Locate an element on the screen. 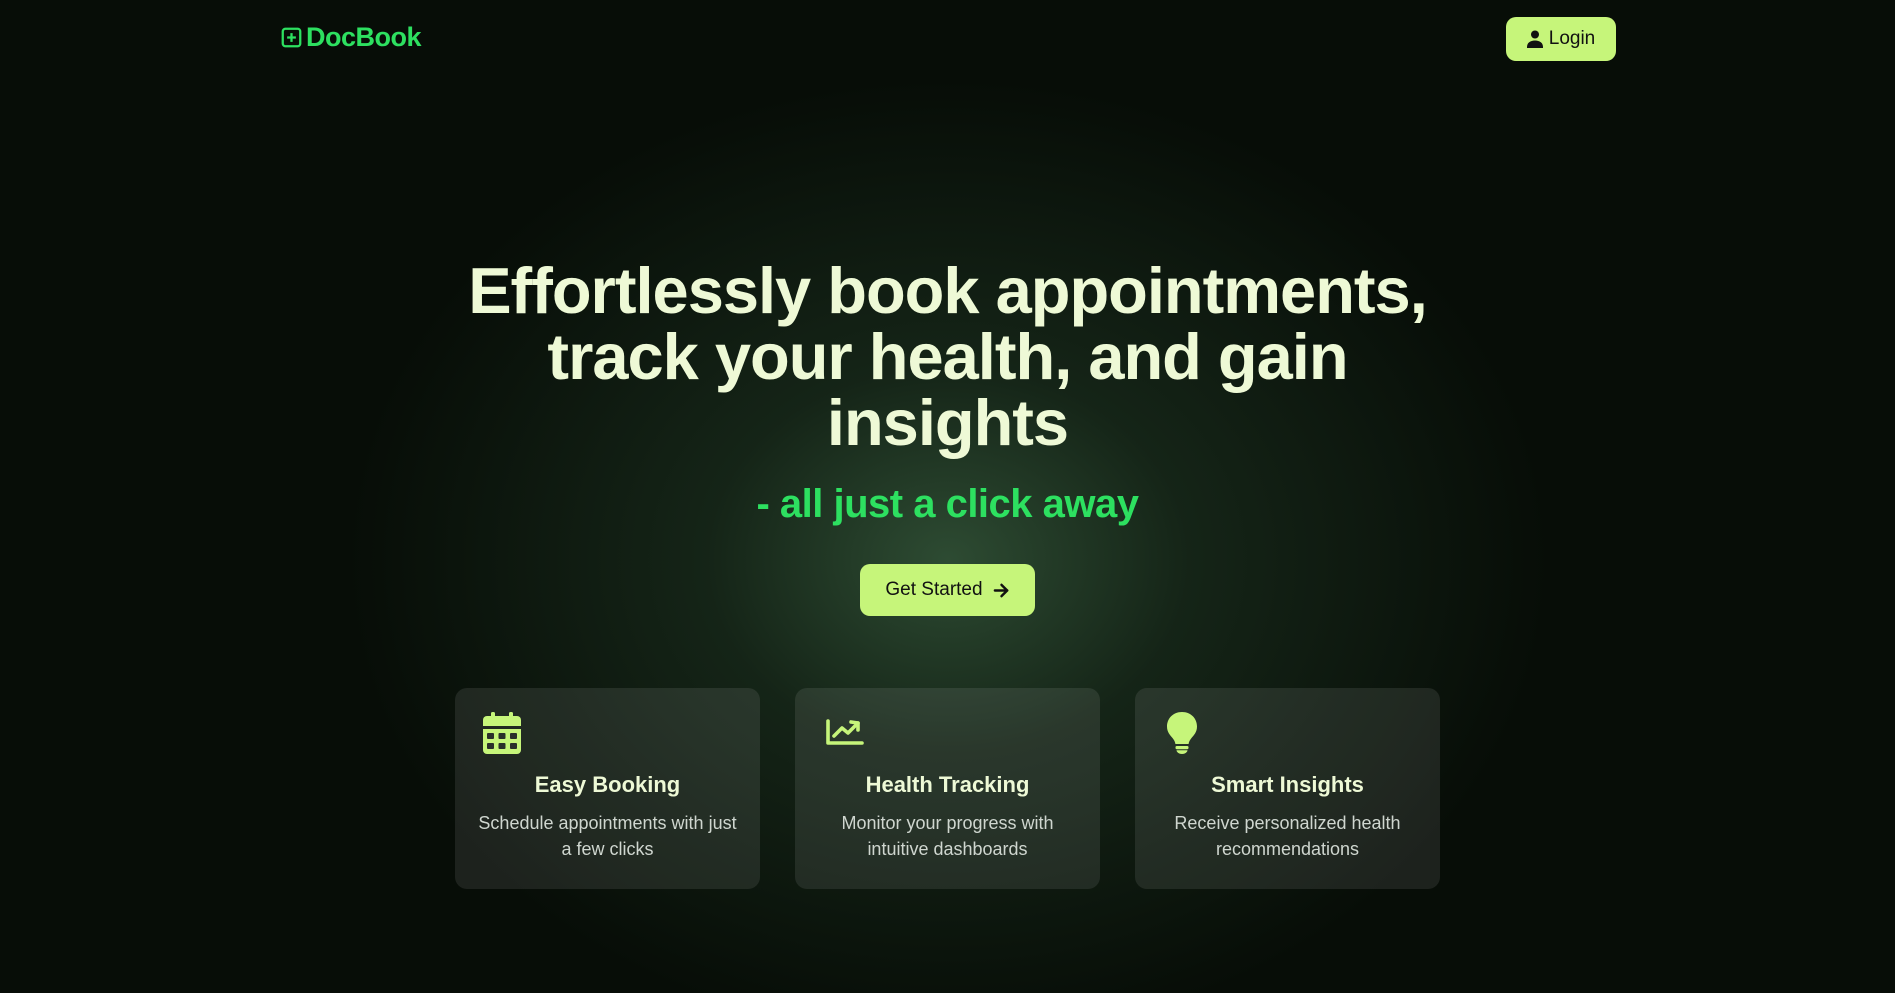  arrow-right-icon is located at coordinates (1000, 590).